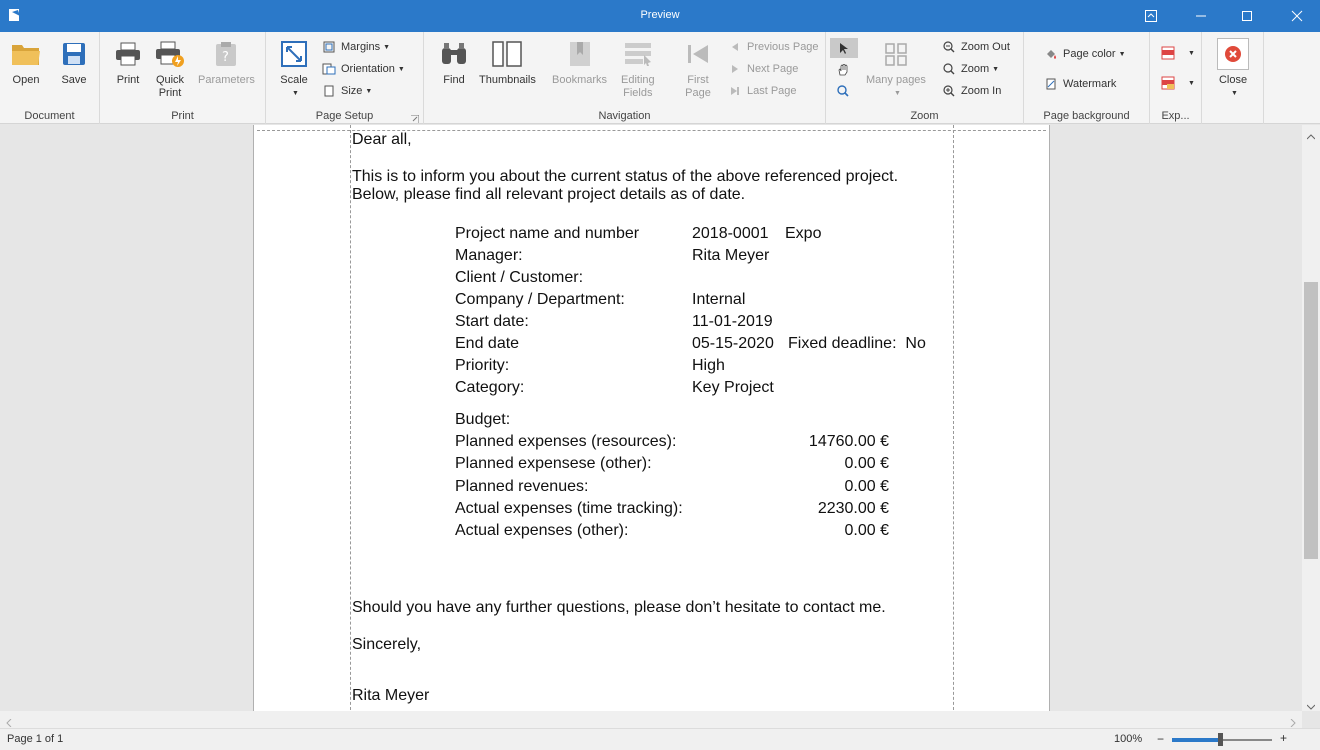 This screenshot has height=750, width=1320. Describe the element at coordinates (698, 69) in the screenshot. I see `first-page-button: First Page` at that location.